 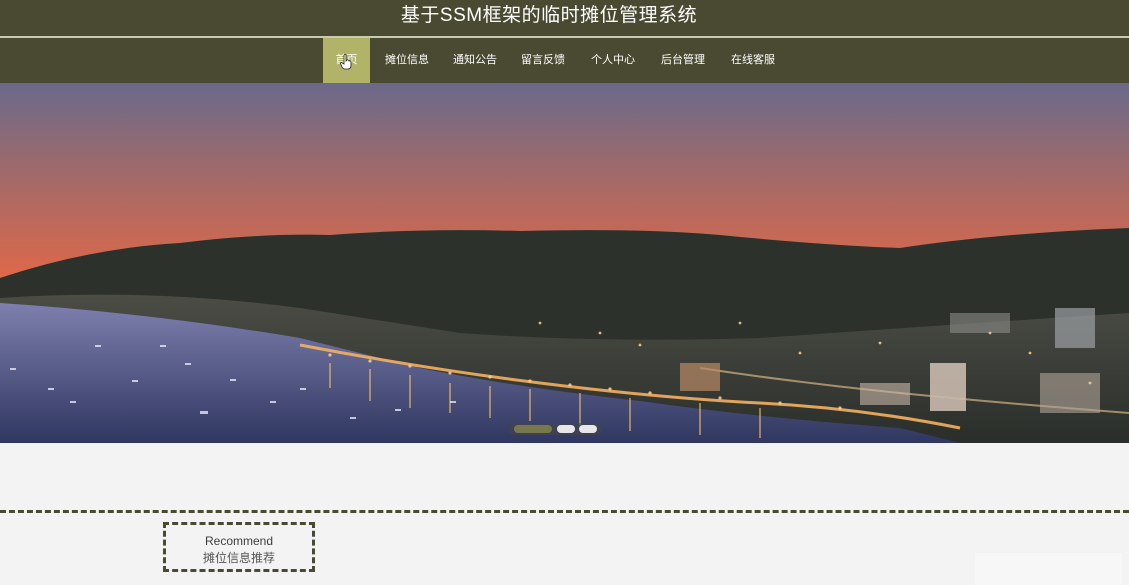 What do you see at coordinates (564, 476) in the screenshot?
I see `content-spacer` at bounding box center [564, 476].